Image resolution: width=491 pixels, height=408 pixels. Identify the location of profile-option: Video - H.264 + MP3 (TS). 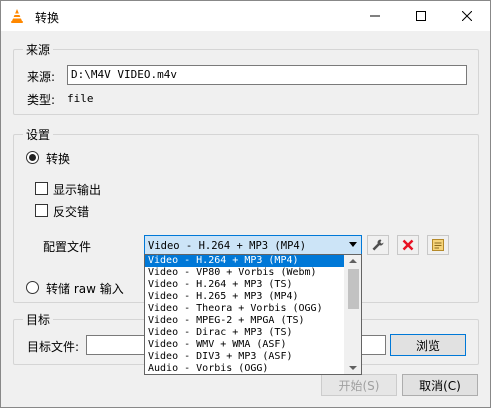
(253, 285).